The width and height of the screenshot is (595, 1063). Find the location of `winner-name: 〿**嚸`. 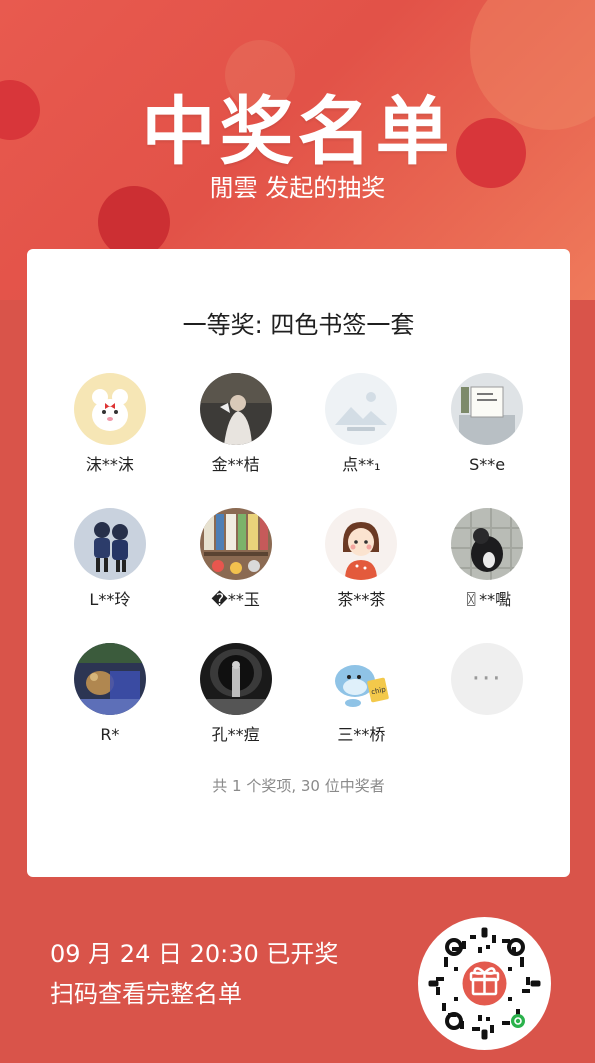

winner-name: 〿**嚸 is located at coordinates (487, 599).